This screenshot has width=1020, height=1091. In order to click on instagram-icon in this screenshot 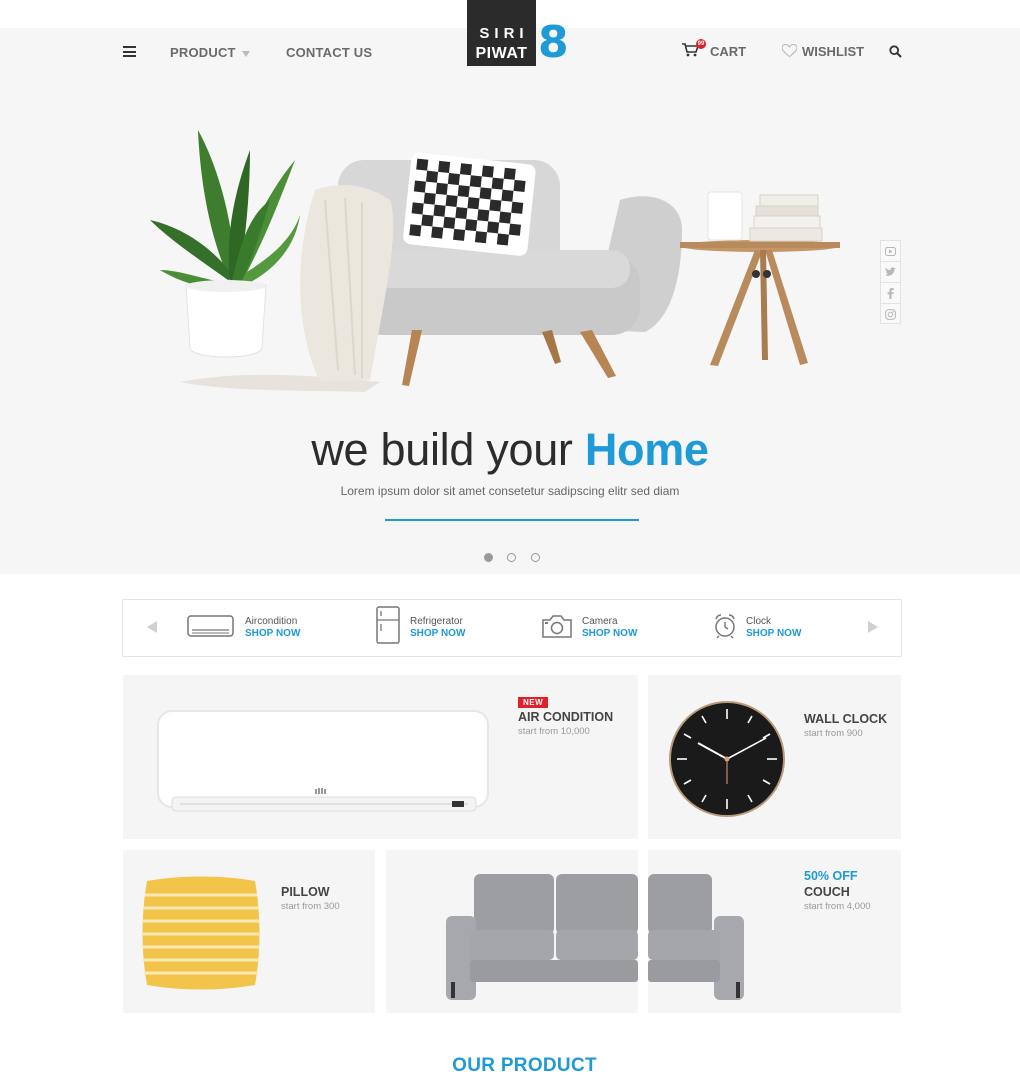, I will do `click(890, 314)`.